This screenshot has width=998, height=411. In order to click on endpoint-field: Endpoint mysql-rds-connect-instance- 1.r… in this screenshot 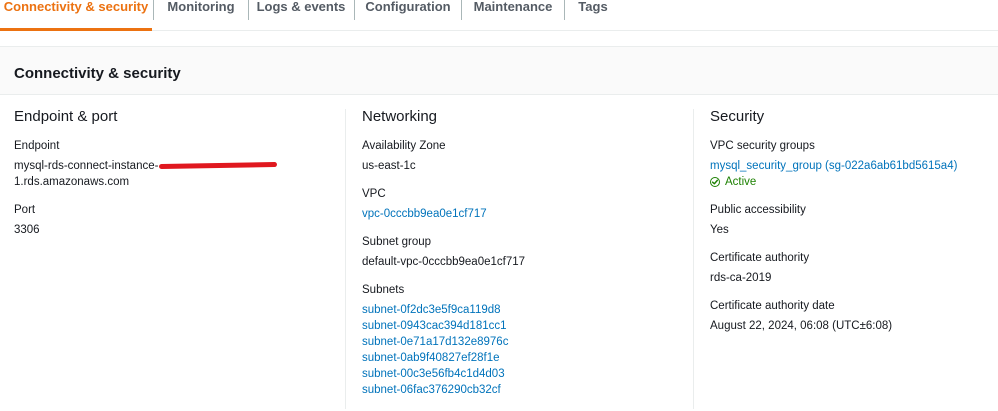, I will do `click(174, 164)`.